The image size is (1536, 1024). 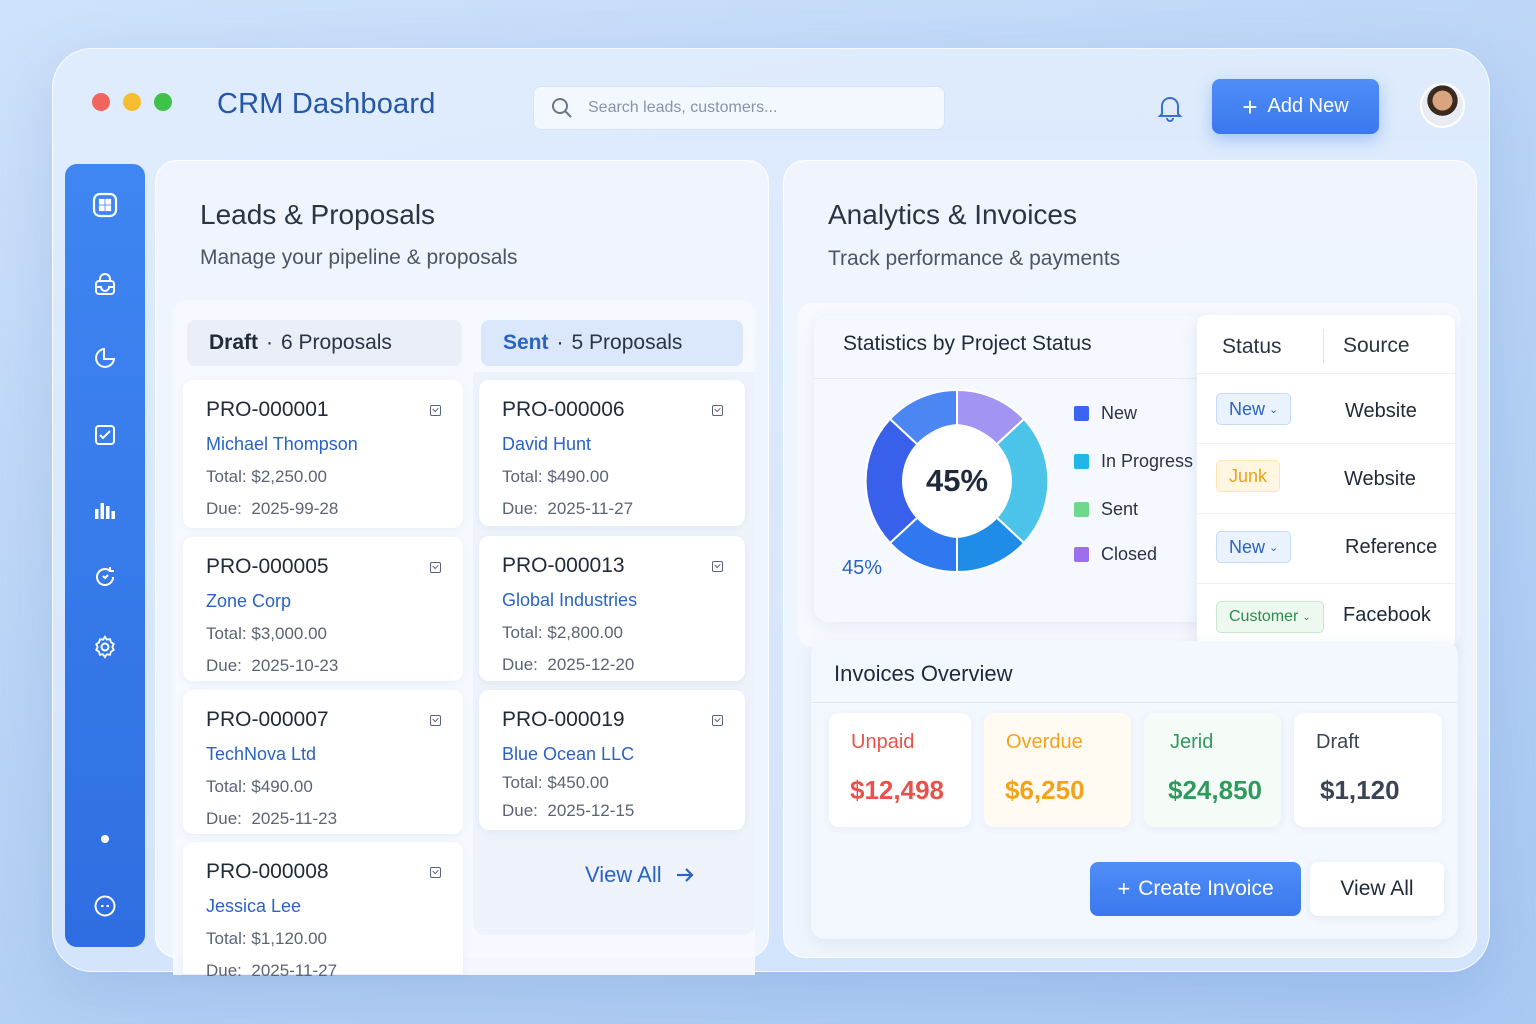 I want to click on proposal-due: Due: 2025-12-20, so click(x=568, y=664).